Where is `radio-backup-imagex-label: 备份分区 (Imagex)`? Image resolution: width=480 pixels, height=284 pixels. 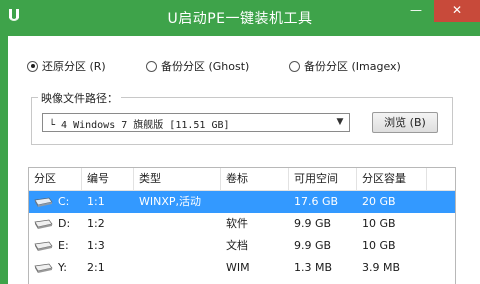
radio-backup-imagex-label: 备份分区 (Imagex) is located at coordinates (352, 66).